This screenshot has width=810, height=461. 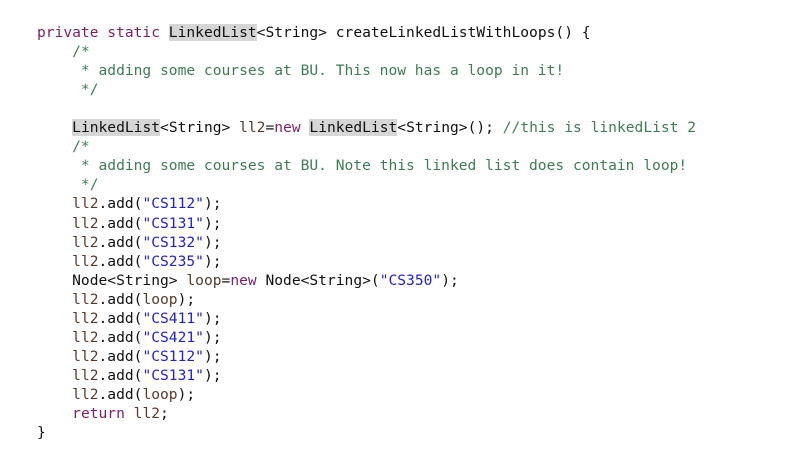 I want to click on code-text-token: <String>, so click(x=200, y=128).